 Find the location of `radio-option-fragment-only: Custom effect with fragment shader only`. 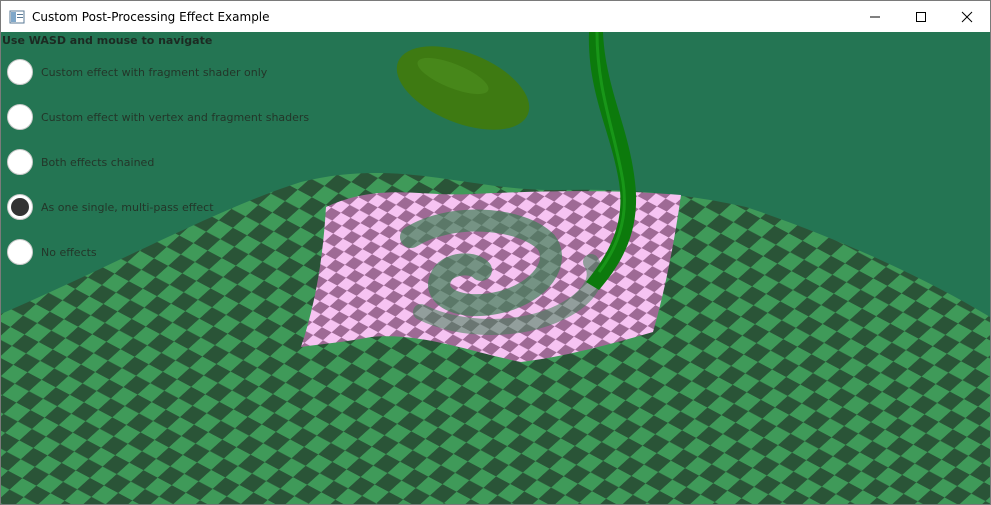

radio-option-fragment-only: Custom effect with fragment shader only is located at coordinates (137, 72).